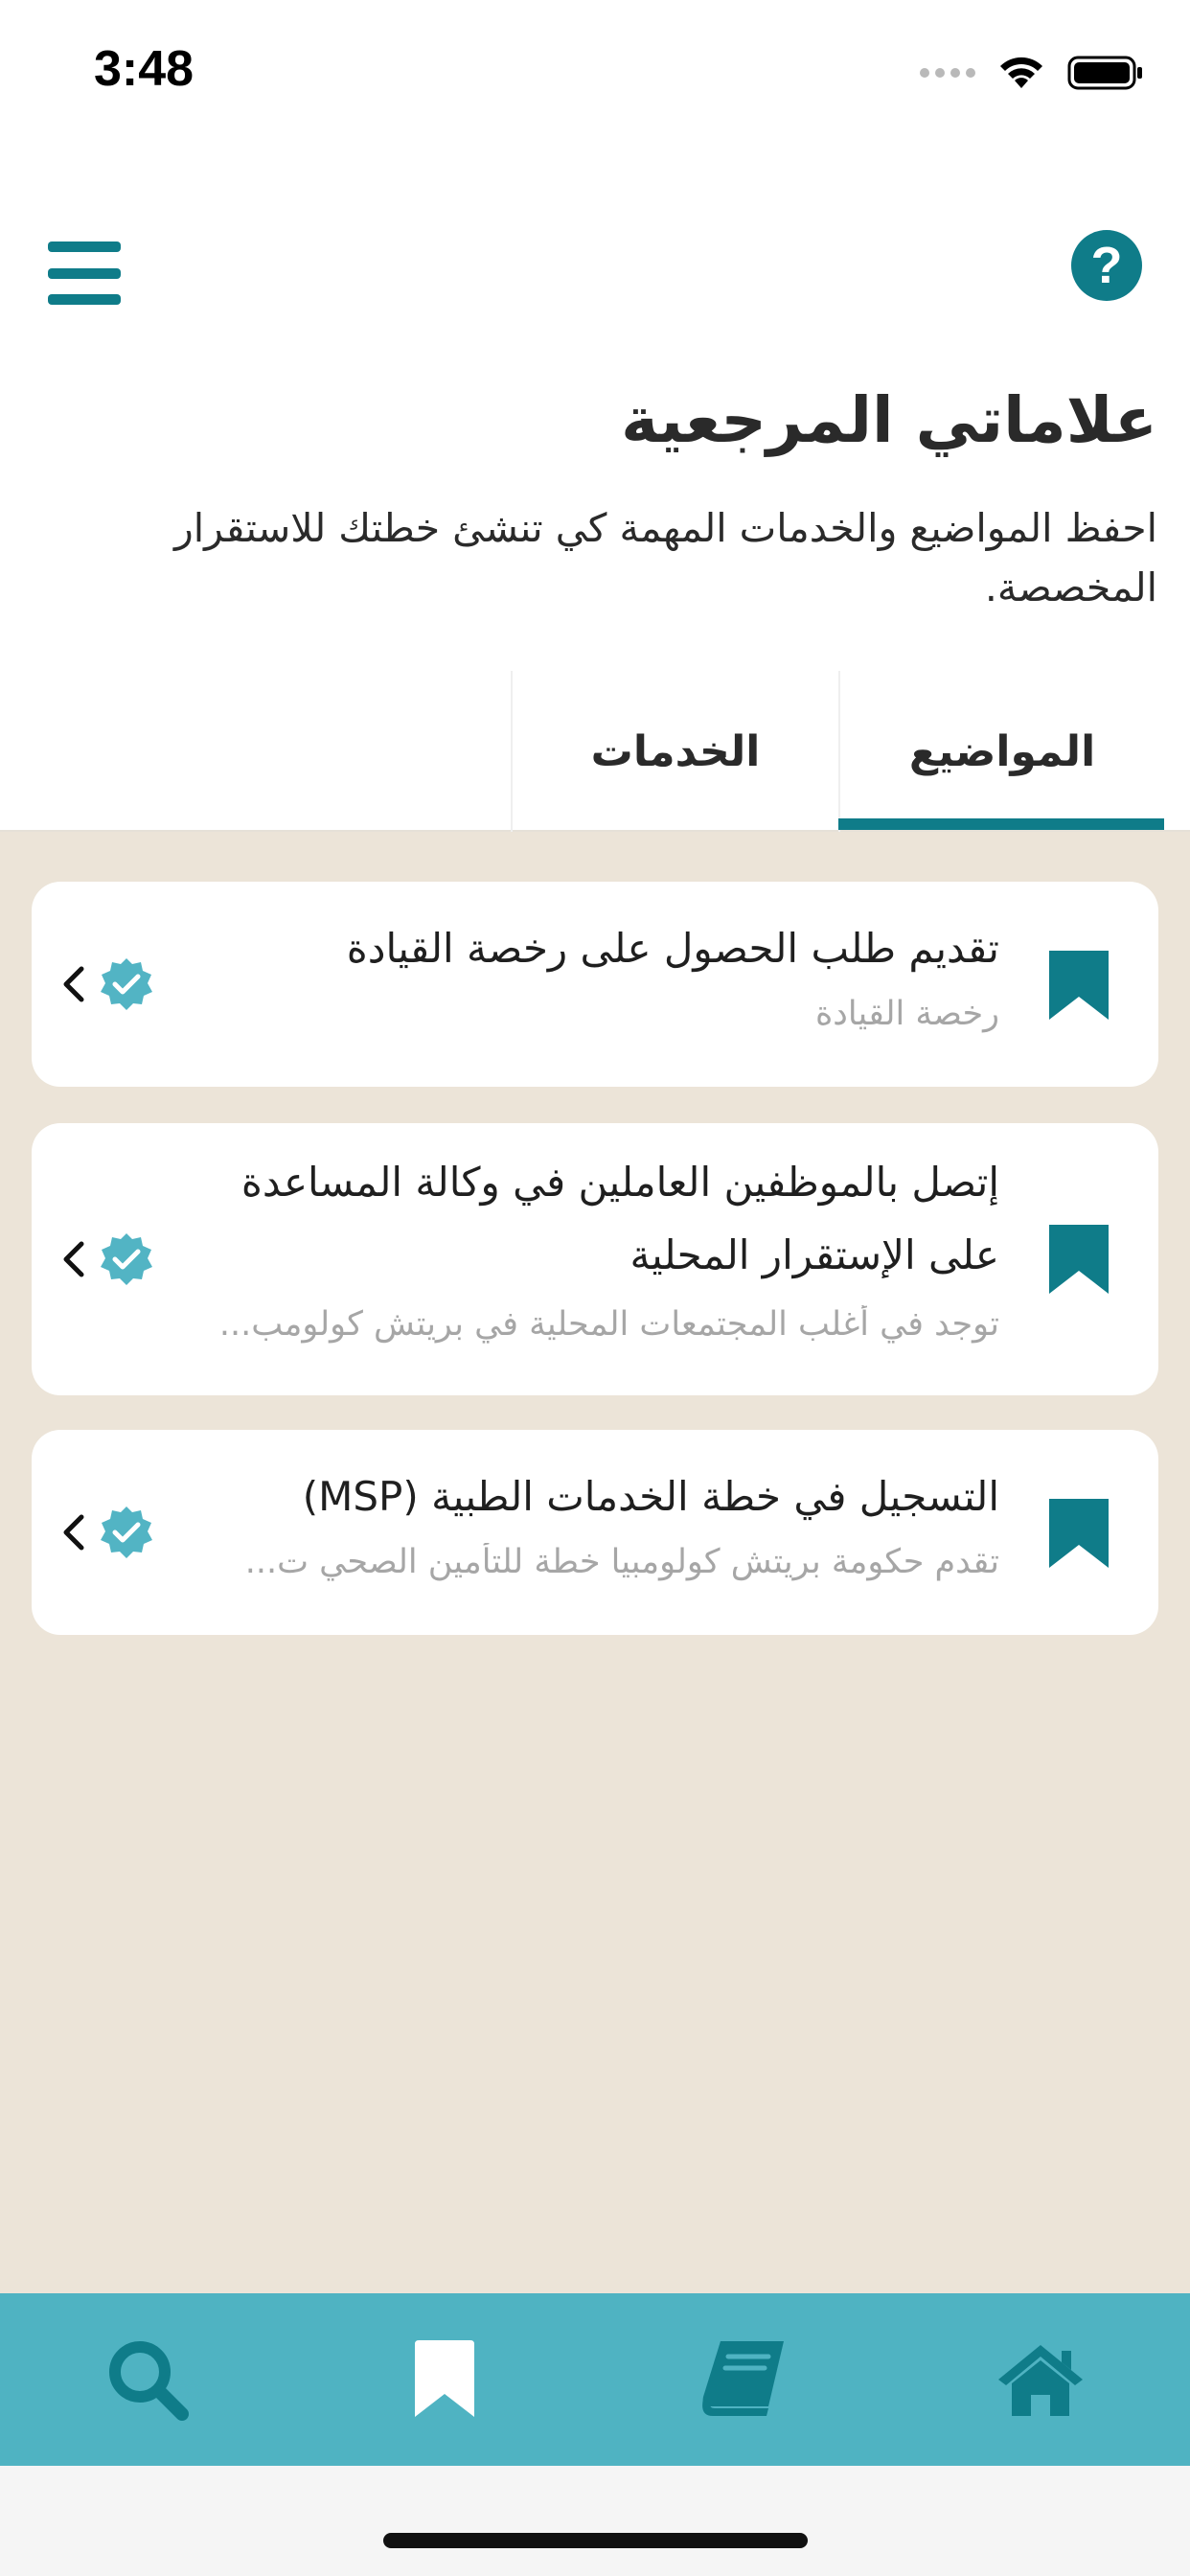 The height and width of the screenshot is (2576, 1190). Describe the element at coordinates (1106, 265) in the screenshot. I see `help-button: ?` at that location.